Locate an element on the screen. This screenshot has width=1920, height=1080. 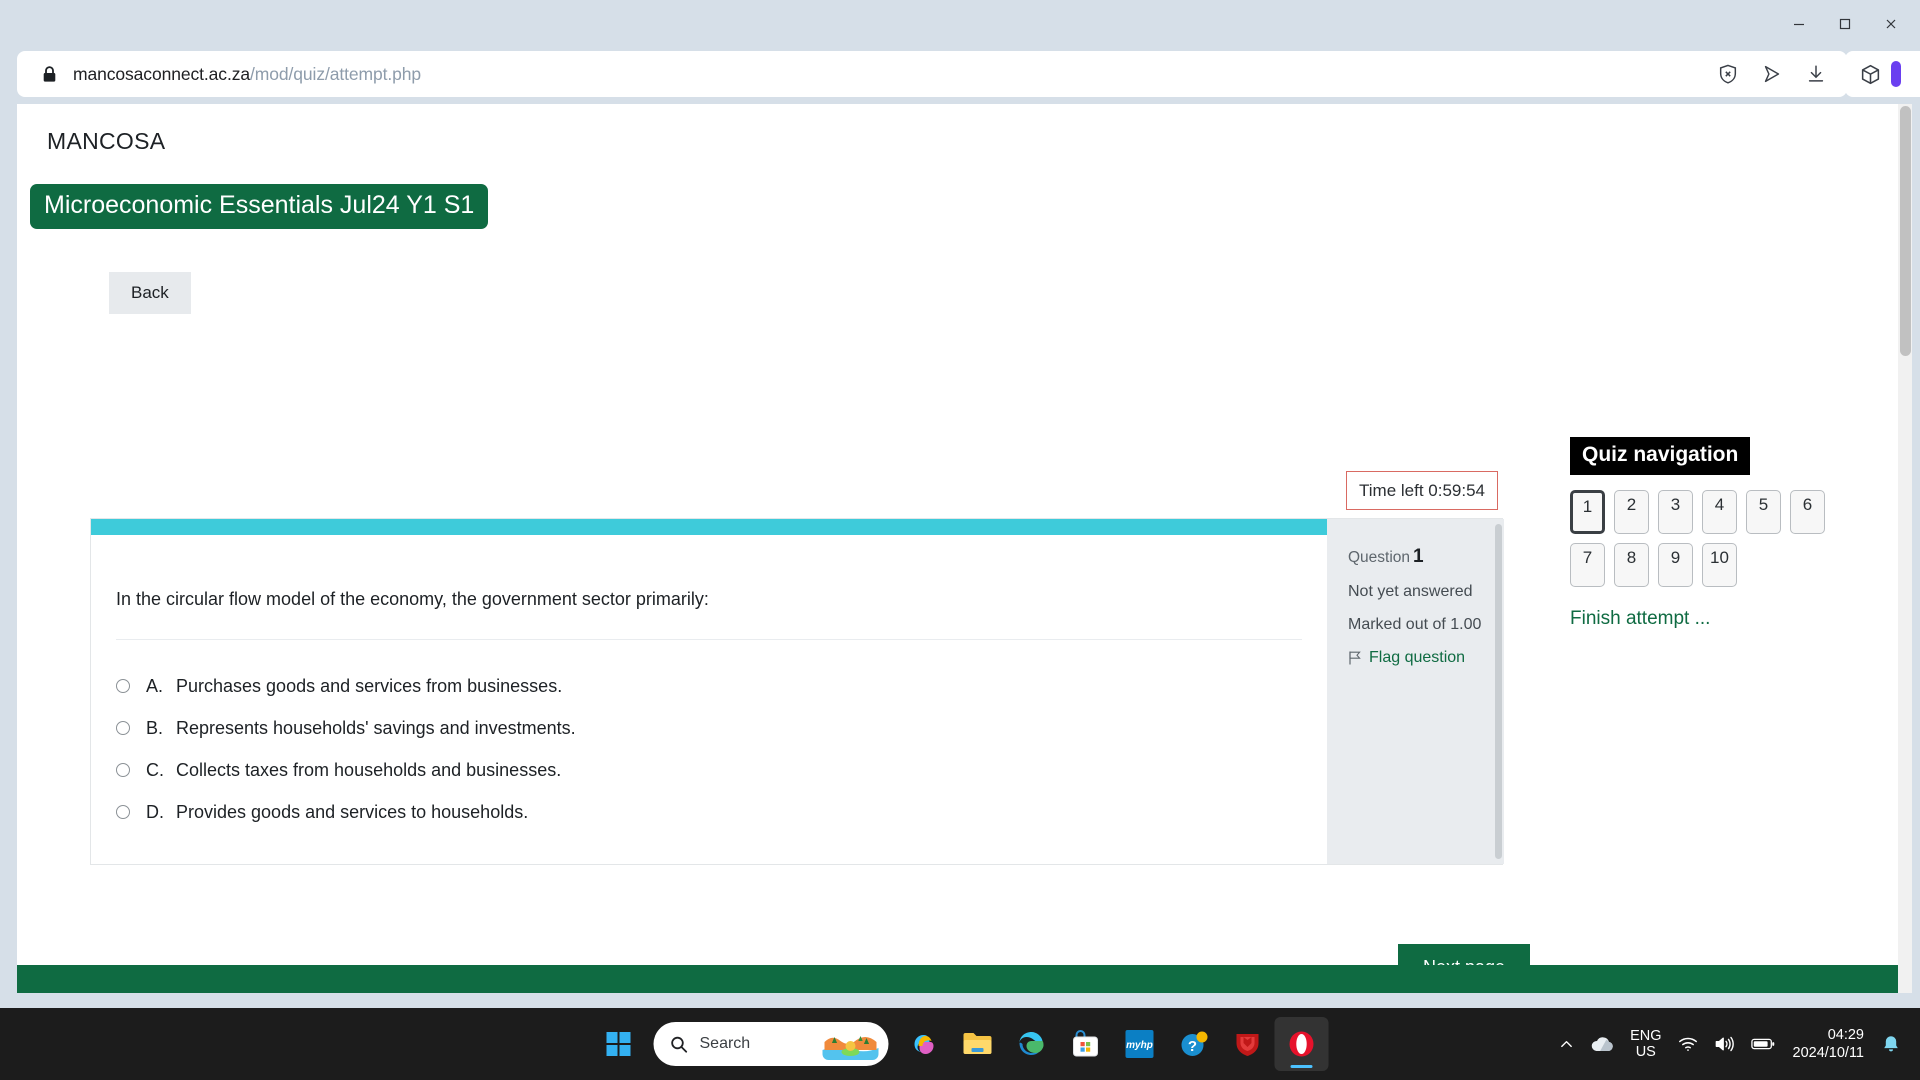
radio-c is located at coordinates (123, 770).